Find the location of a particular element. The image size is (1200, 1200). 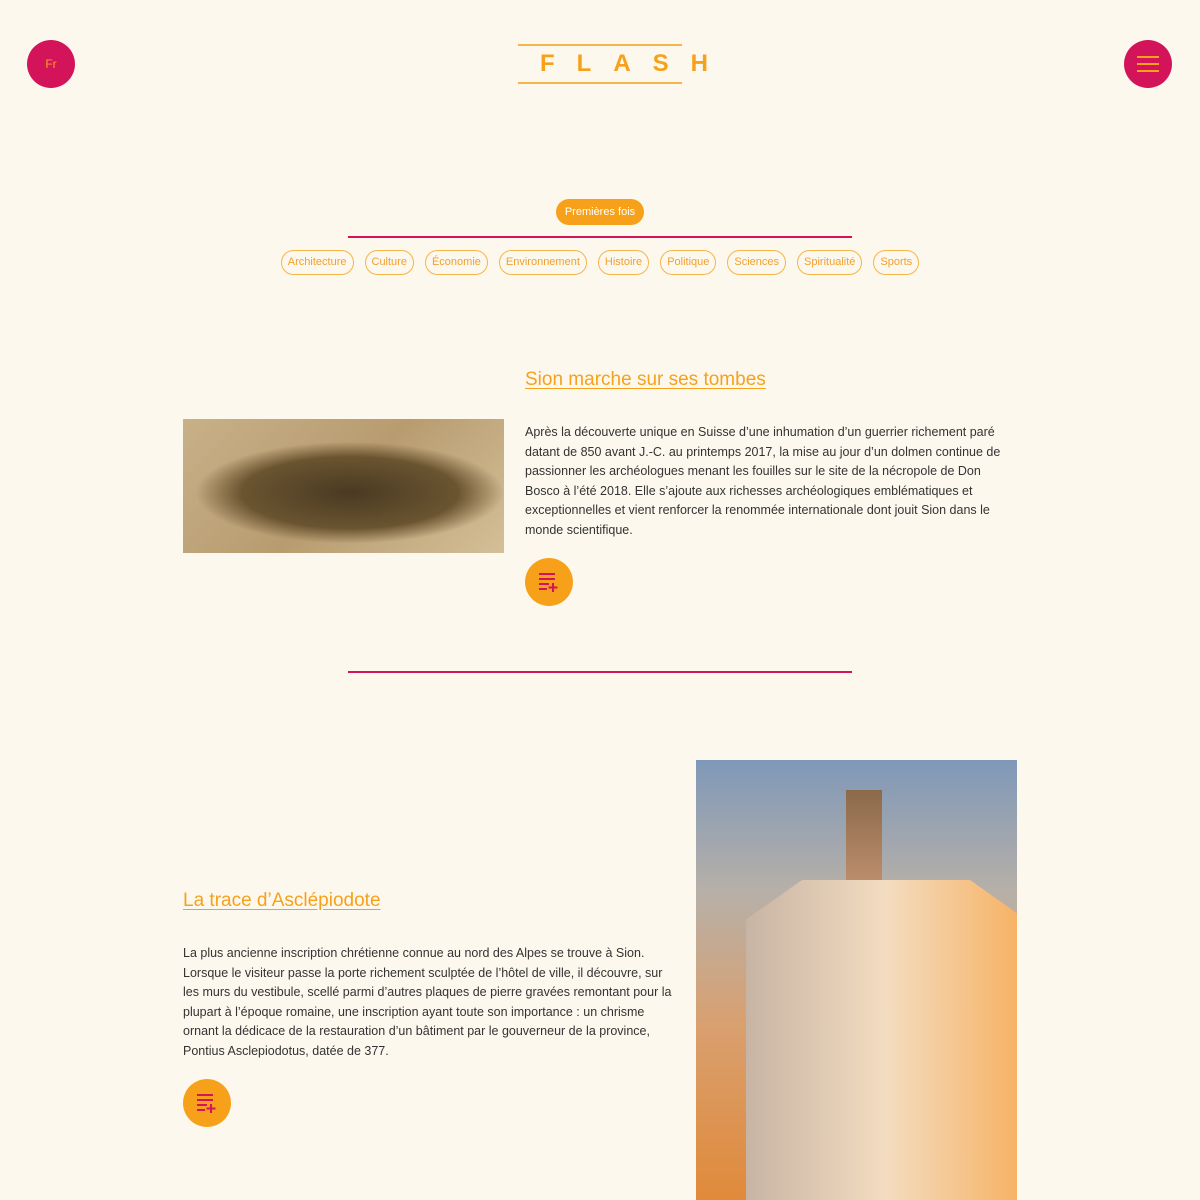

tag-economie: Économie is located at coordinates (456, 262).